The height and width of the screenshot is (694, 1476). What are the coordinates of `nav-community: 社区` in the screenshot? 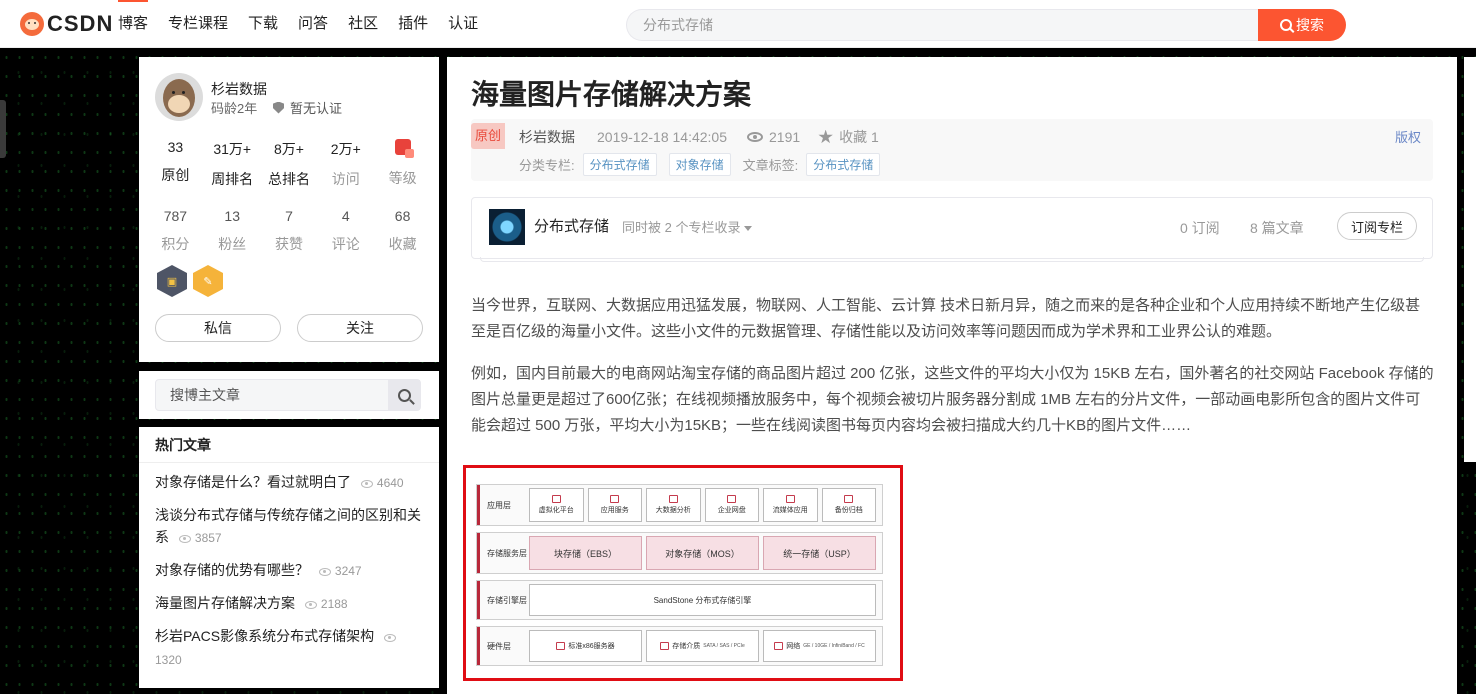 It's located at (363, 24).